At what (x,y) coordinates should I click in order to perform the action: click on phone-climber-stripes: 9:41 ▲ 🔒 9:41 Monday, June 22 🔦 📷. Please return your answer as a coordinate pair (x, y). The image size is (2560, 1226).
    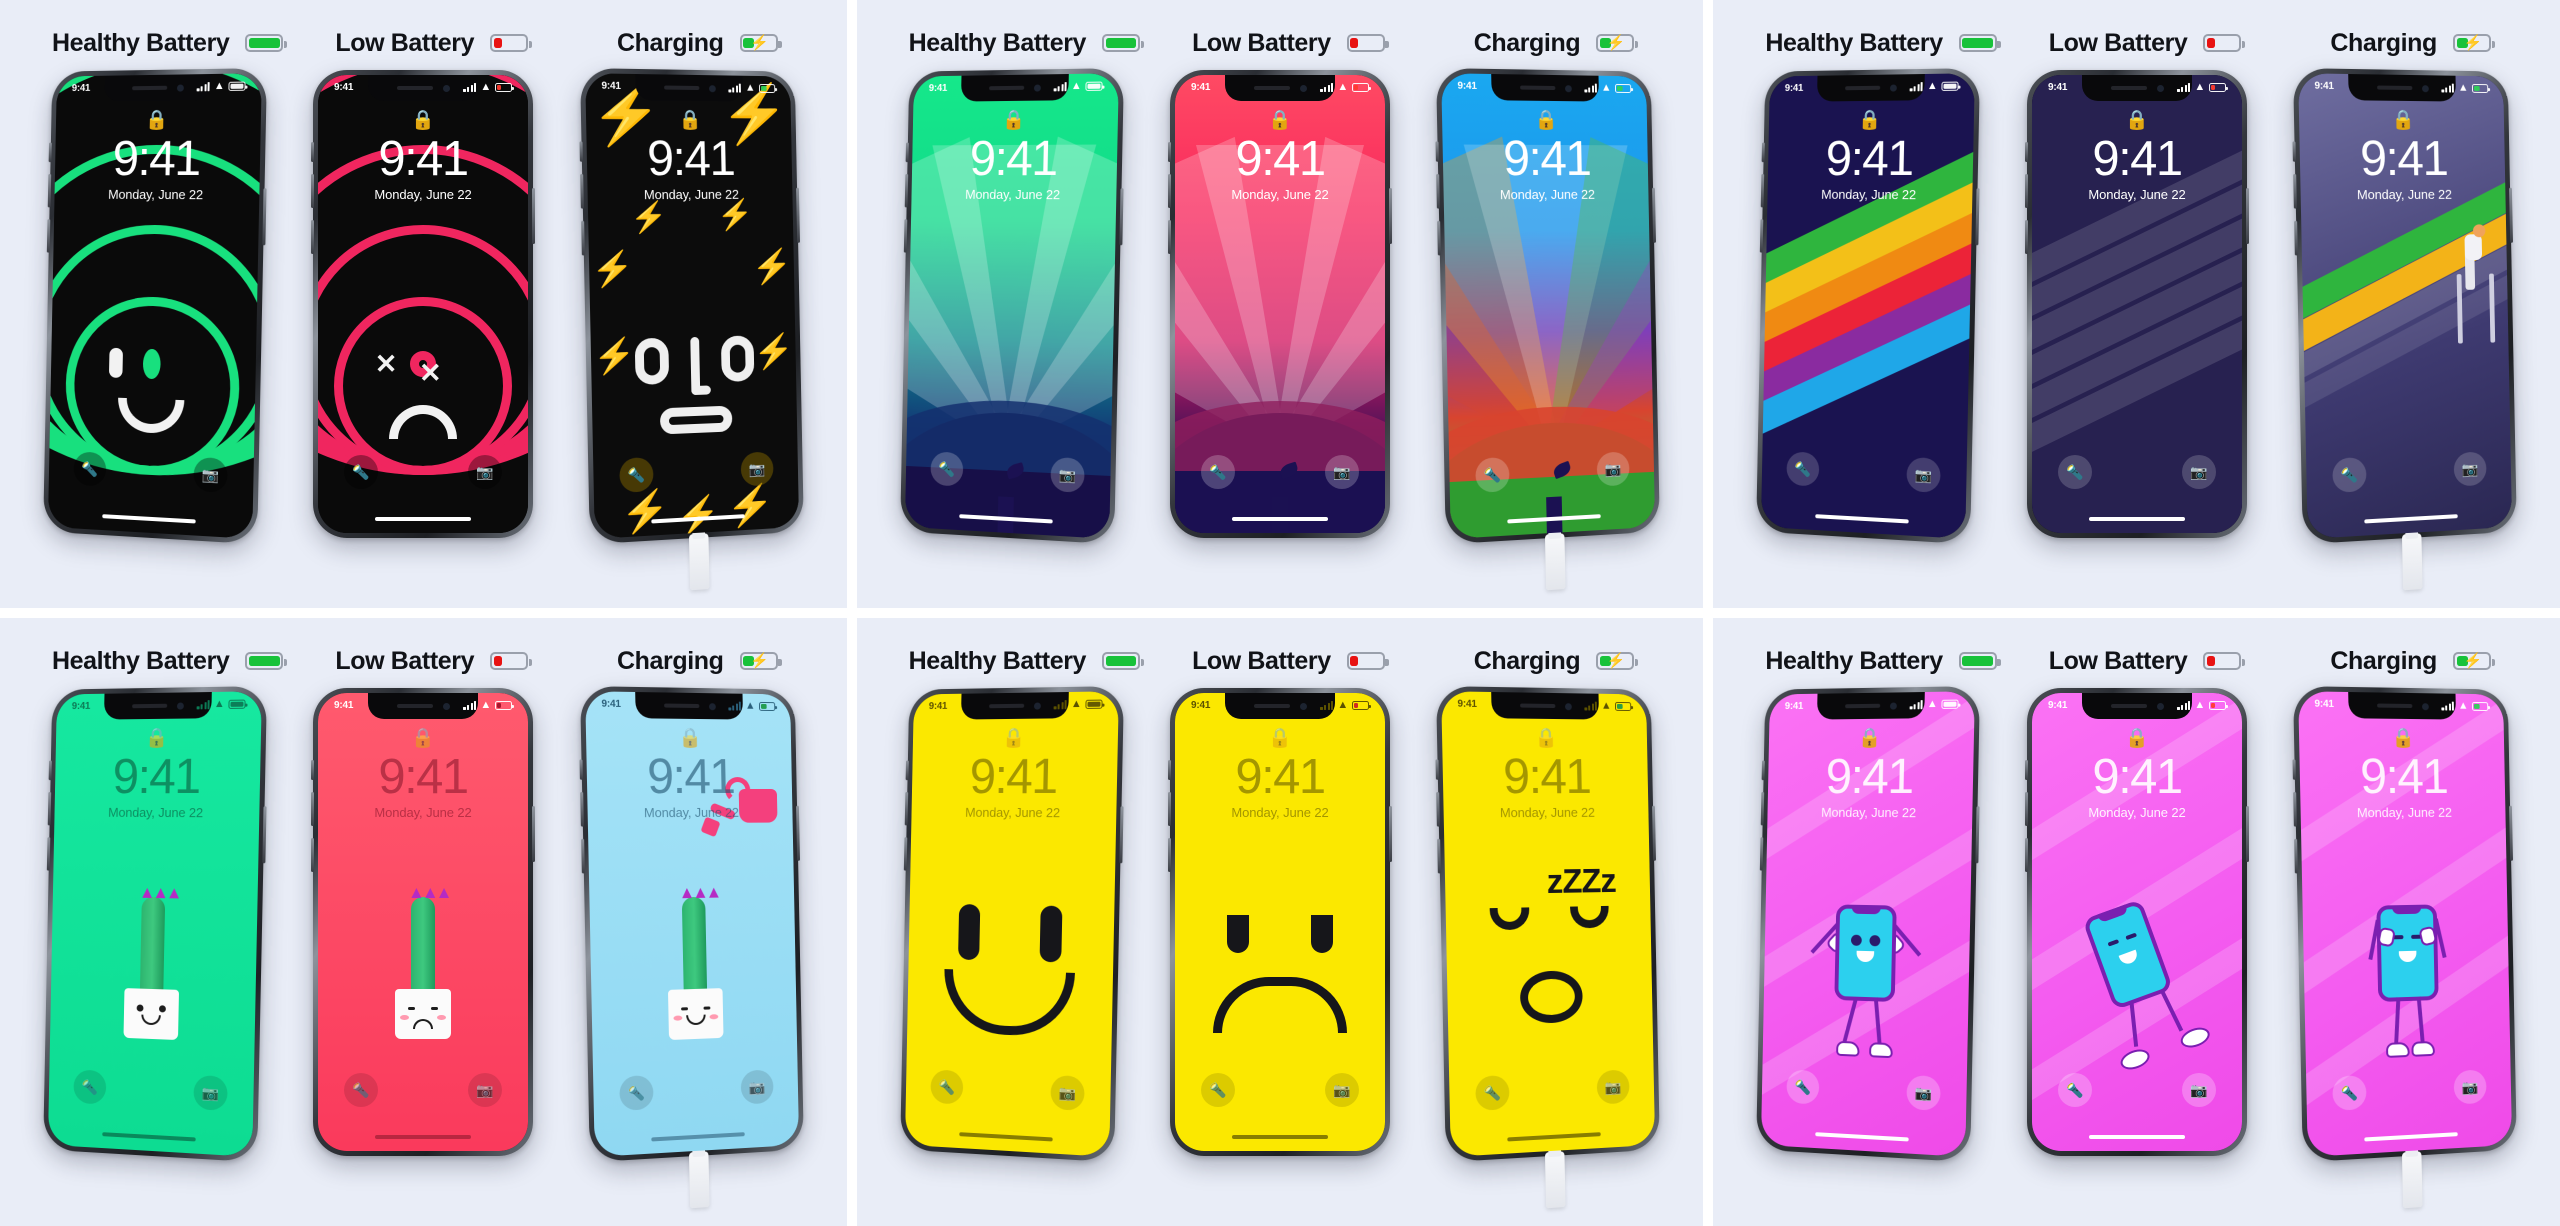
    Looking at the image, I should click on (2404, 329).